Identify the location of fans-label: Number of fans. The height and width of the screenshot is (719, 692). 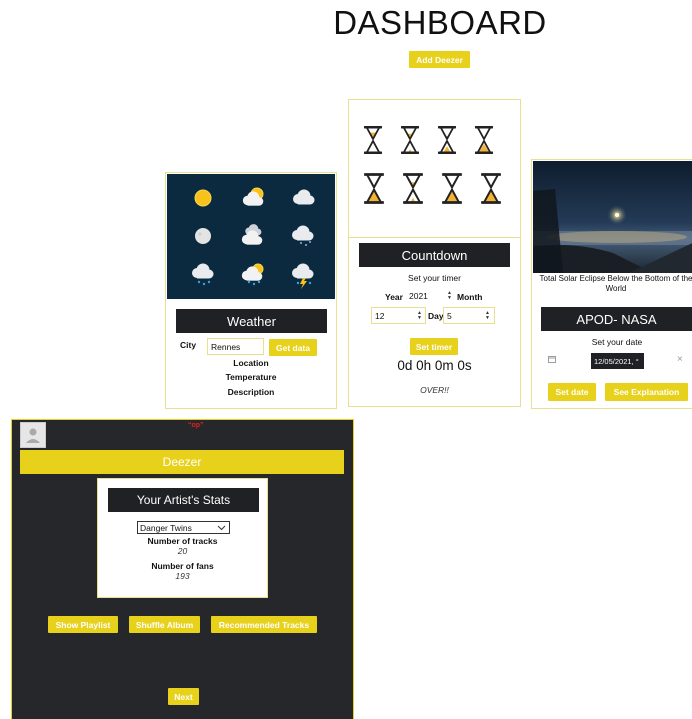
(182, 566).